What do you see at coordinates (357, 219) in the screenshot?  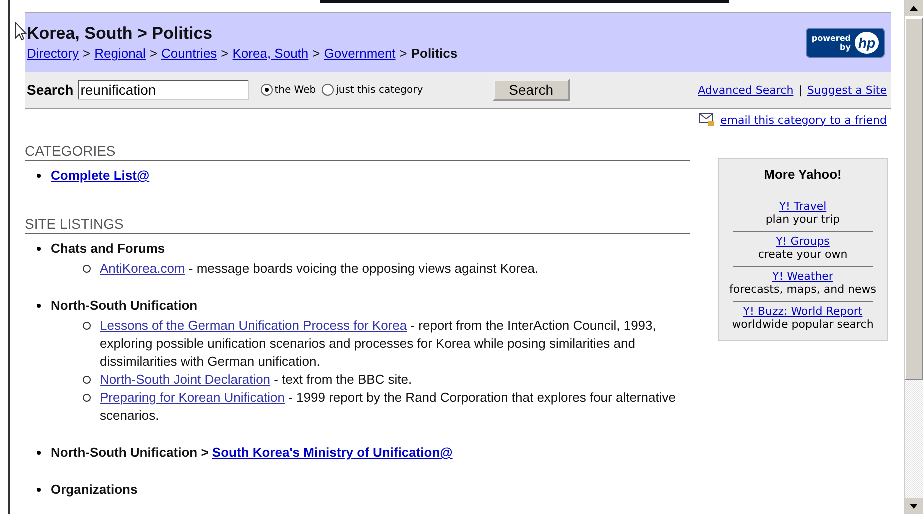 I see `section-heading: SITE LISTINGS` at bounding box center [357, 219].